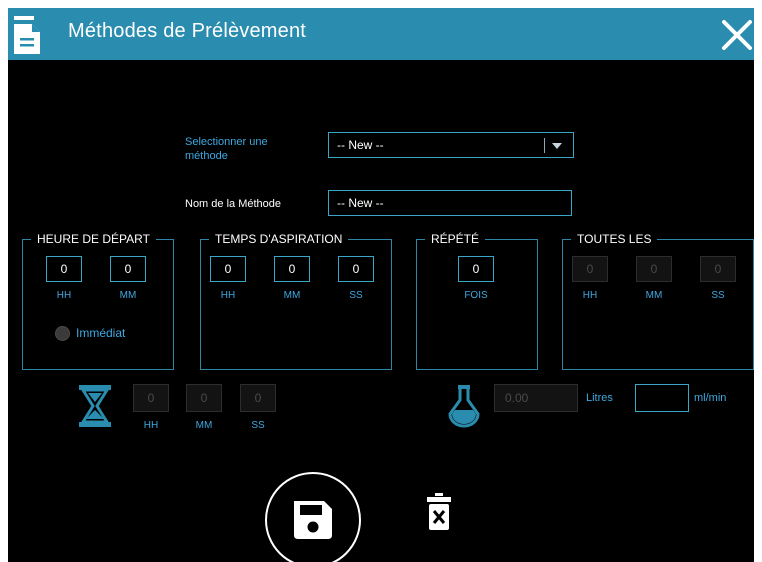  What do you see at coordinates (614, 239) in the screenshot?
I see `interval-legend: TOUTES LES` at bounding box center [614, 239].